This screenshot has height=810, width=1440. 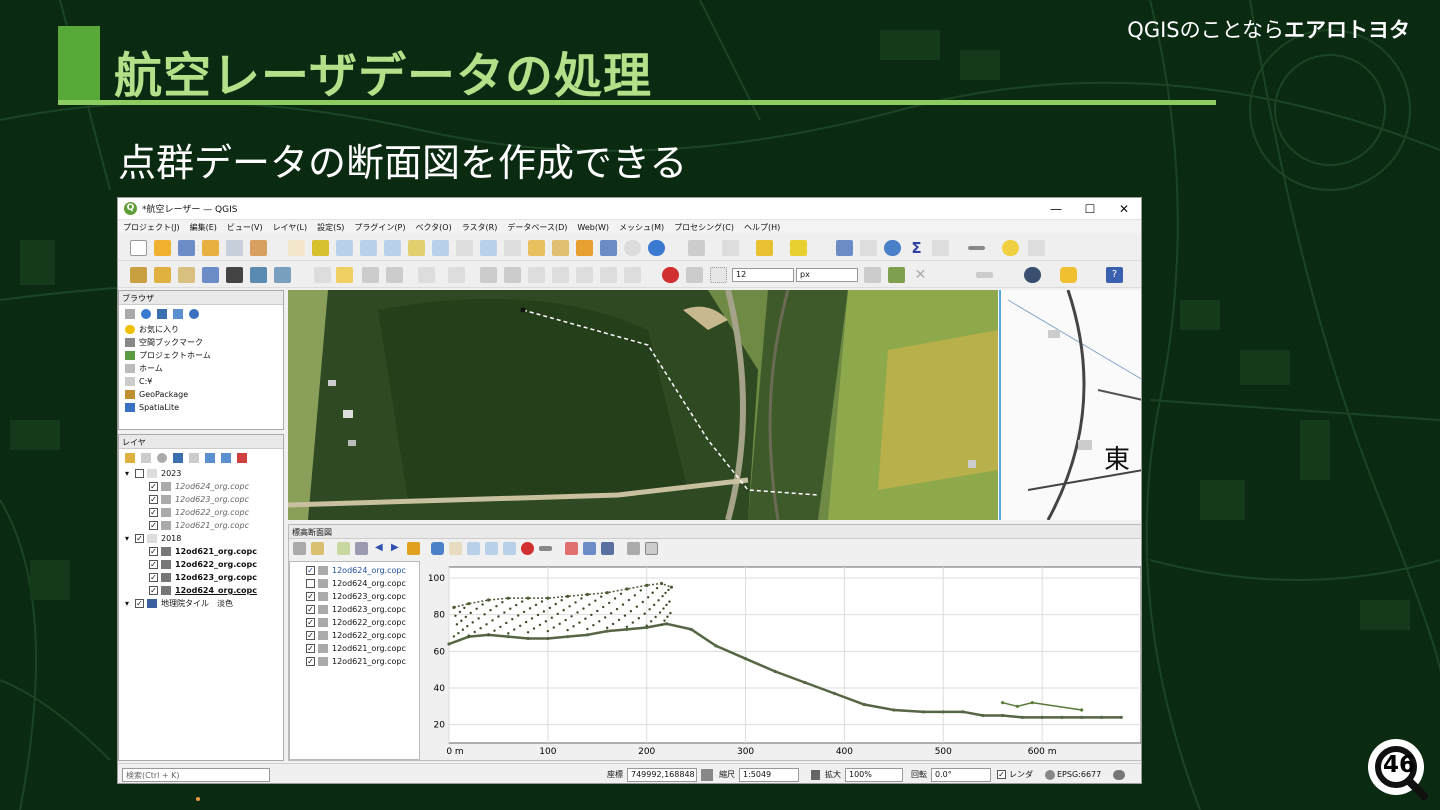 What do you see at coordinates (362, 583) in the screenshot?
I see `profile-layer-row: 12od624_org.copc` at bounding box center [362, 583].